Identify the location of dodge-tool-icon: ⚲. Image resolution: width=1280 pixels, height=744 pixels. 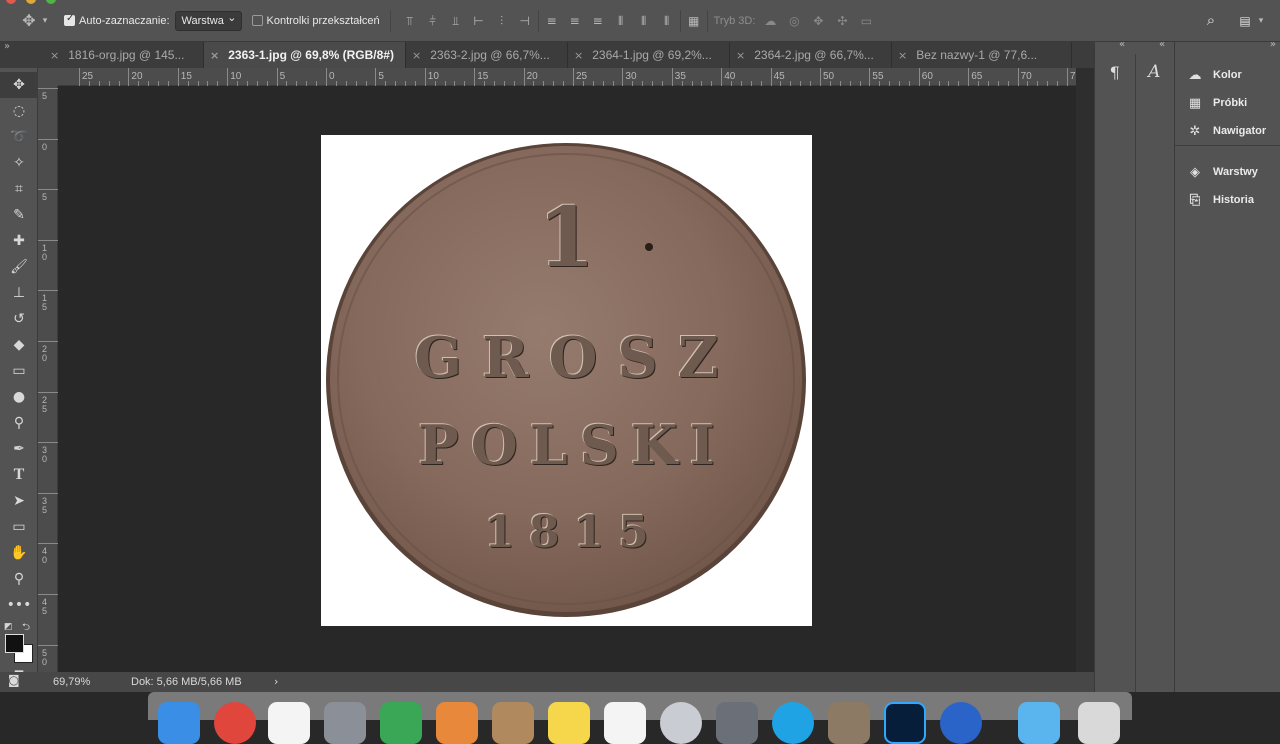
(19, 423).